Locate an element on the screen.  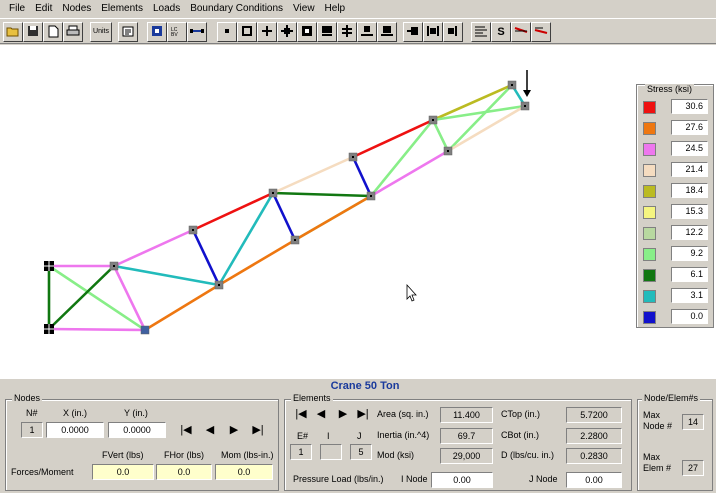
node-mode-icon is located at coordinates (157, 32).